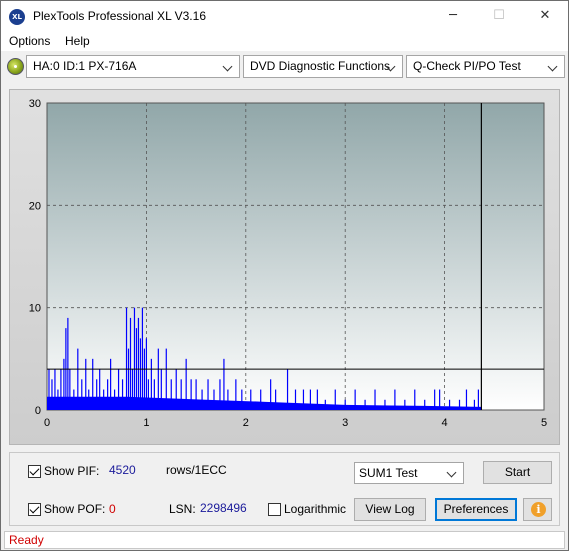  I want to click on info-button: i, so click(537, 509).